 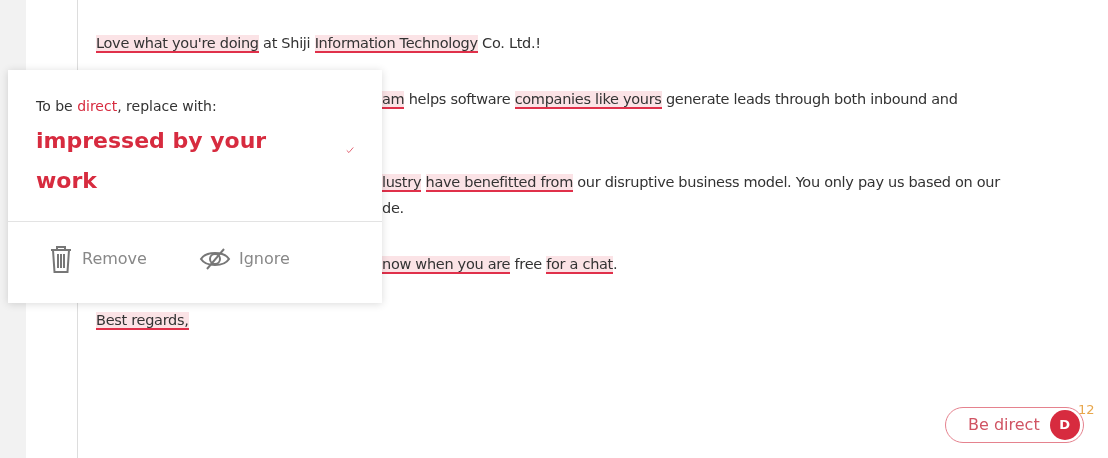 What do you see at coordinates (287, 43) in the screenshot?
I see `body-text: at Shiji` at bounding box center [287, 43].